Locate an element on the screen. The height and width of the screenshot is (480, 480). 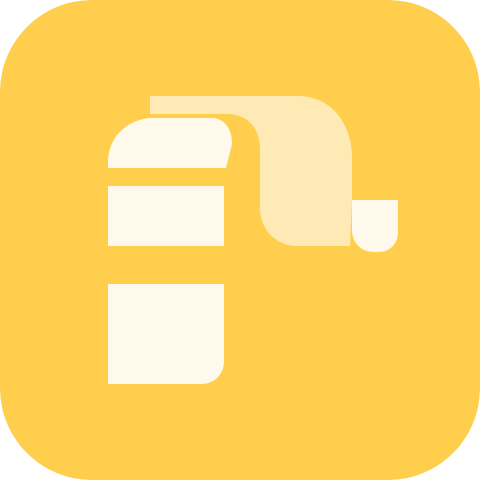
paper-tail is located at coordinates (375, 226).